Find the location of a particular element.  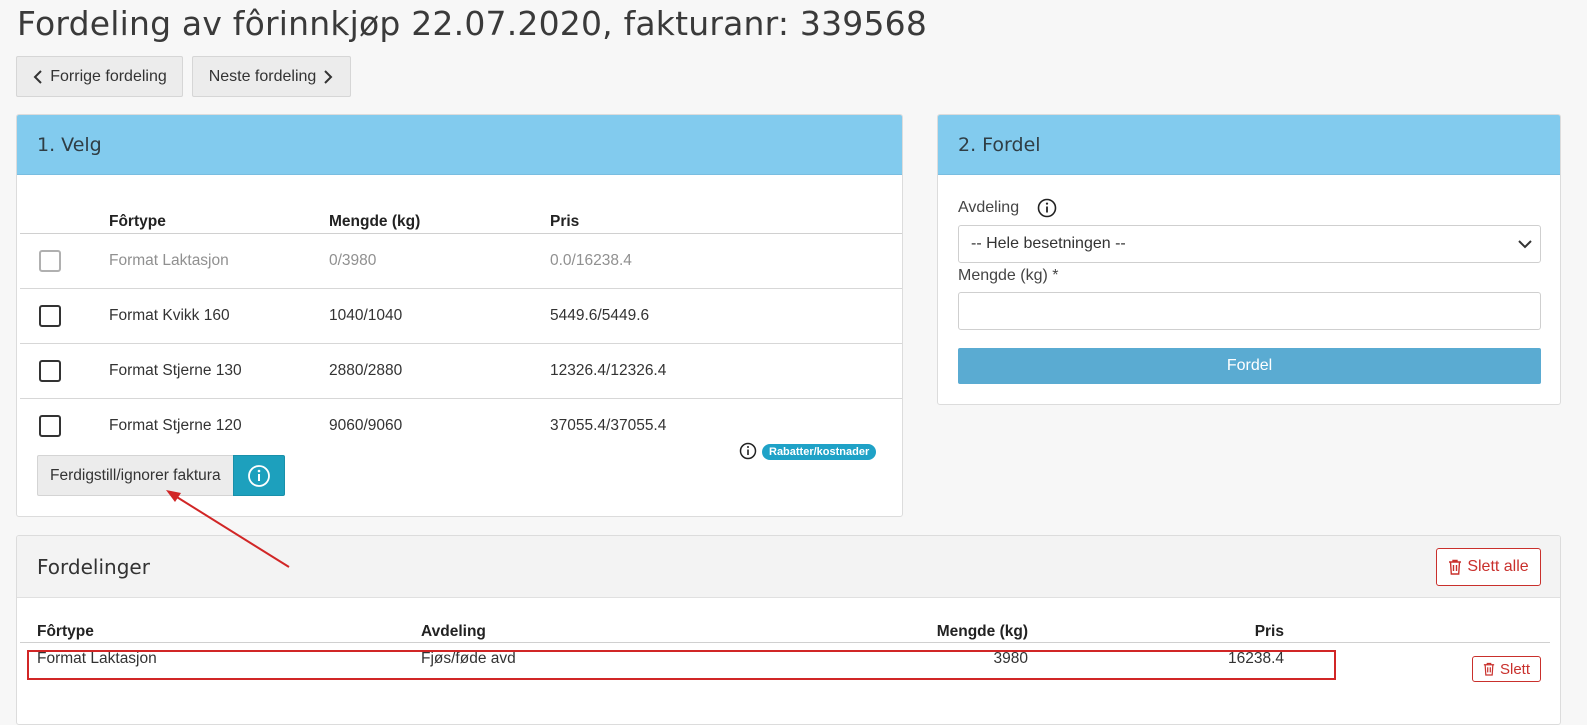

mengde-input is located at coordinates (1249, 311).